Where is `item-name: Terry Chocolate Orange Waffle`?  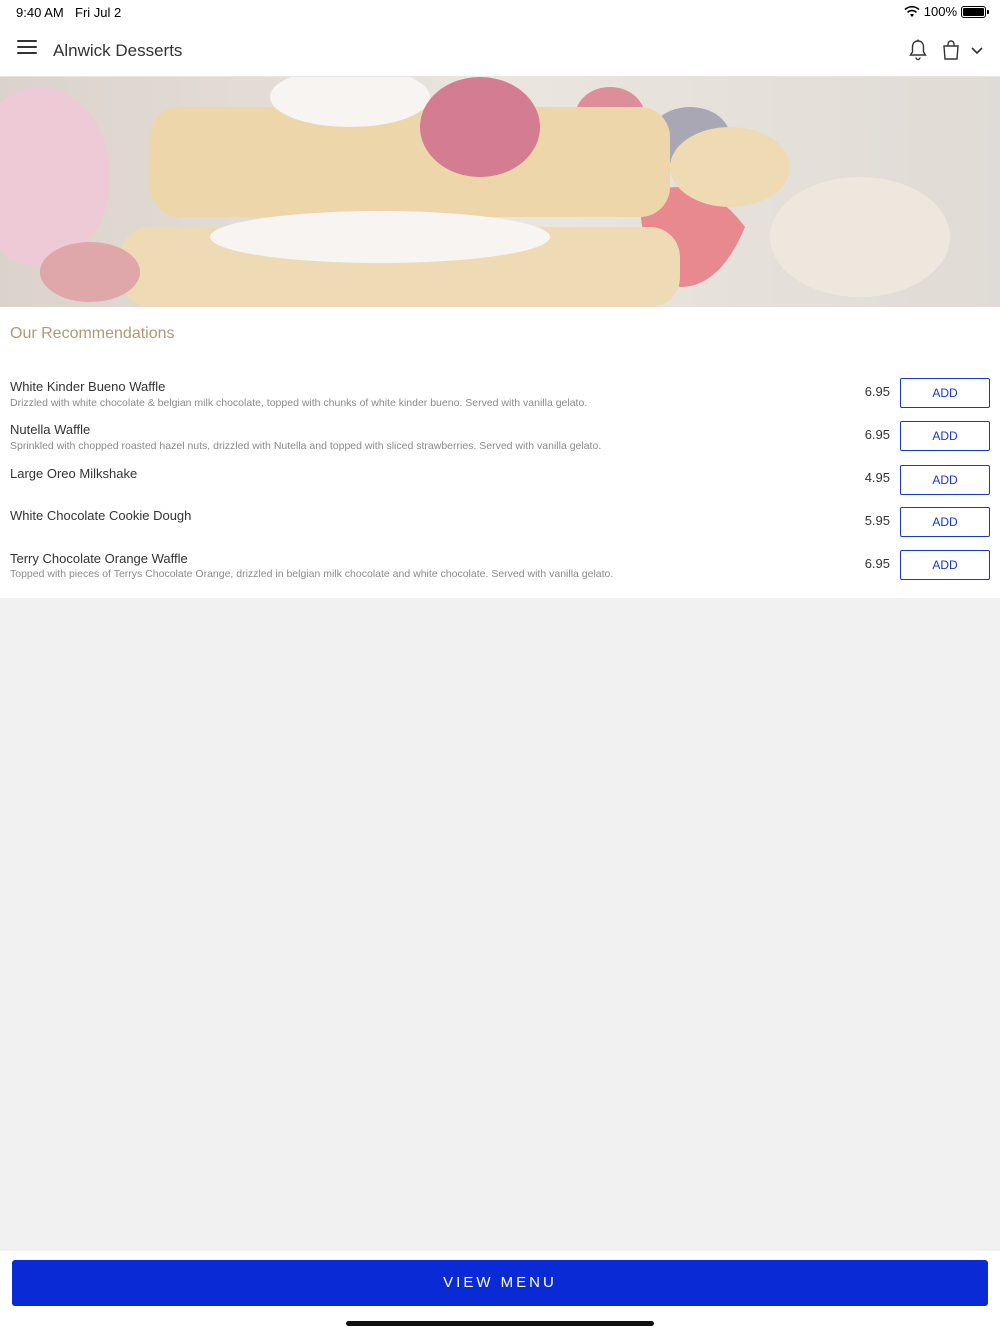
item-name: Terry Chocolate Orange Waffle is located at coordinates (99, 558).